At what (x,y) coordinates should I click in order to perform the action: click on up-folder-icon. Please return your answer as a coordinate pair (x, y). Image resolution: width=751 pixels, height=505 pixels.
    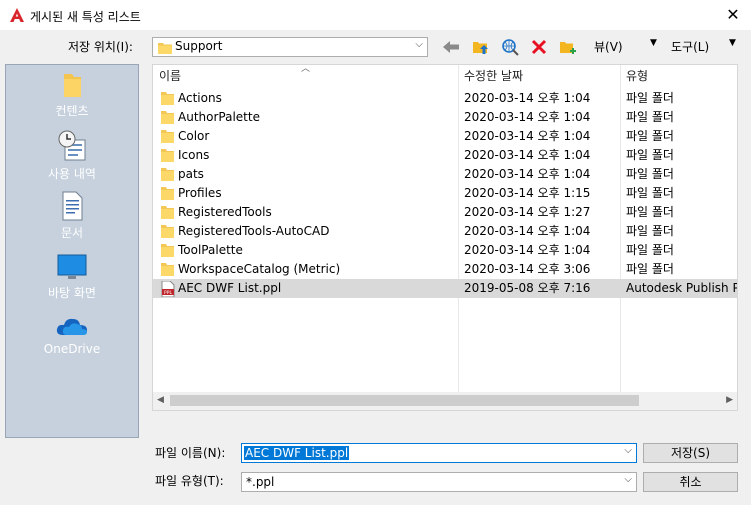
    Looking at the image, I should click on (481, 47).